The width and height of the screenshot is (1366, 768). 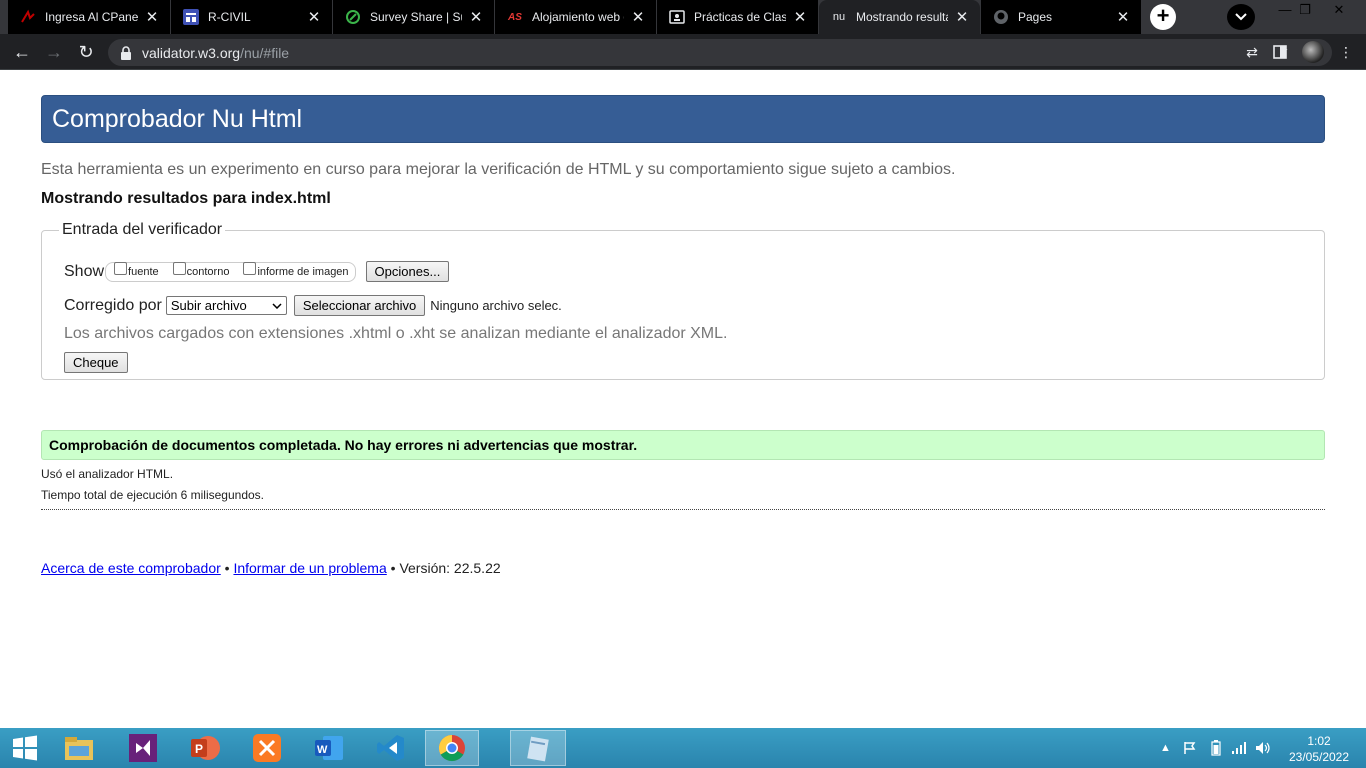 I want to click on github-icon, so click(x=1001, y=17).